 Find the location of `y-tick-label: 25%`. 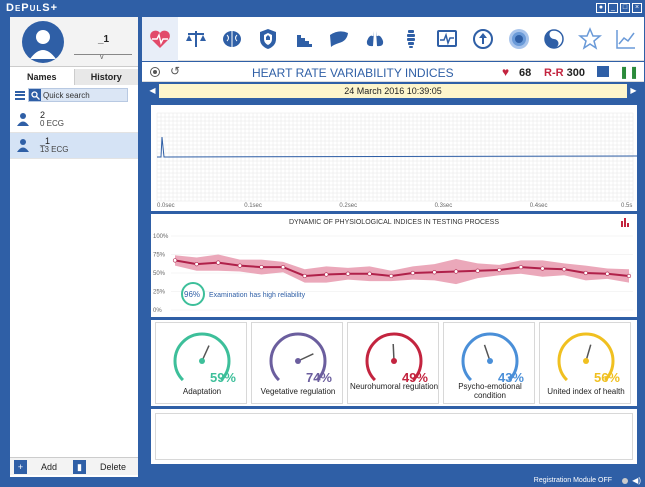

y-tick-label: 25% is located at coordinates (159, 293).